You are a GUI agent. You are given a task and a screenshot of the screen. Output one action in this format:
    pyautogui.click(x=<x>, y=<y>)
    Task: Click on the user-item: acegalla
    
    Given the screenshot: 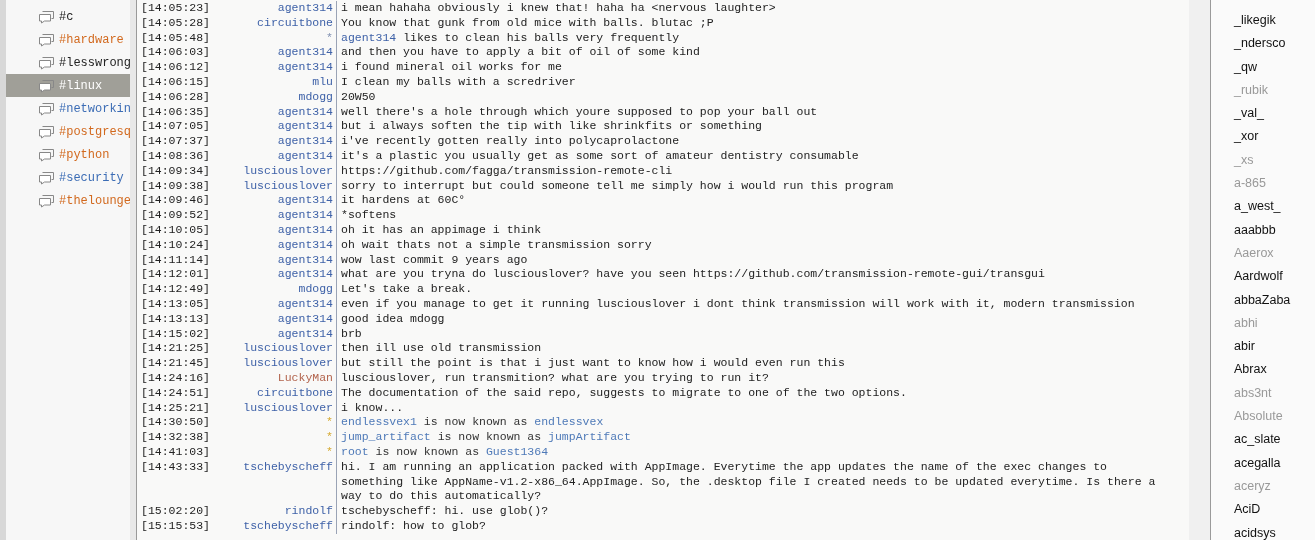 What is the action you would take?
    pyautogui.click(x=1274, y=463)
    